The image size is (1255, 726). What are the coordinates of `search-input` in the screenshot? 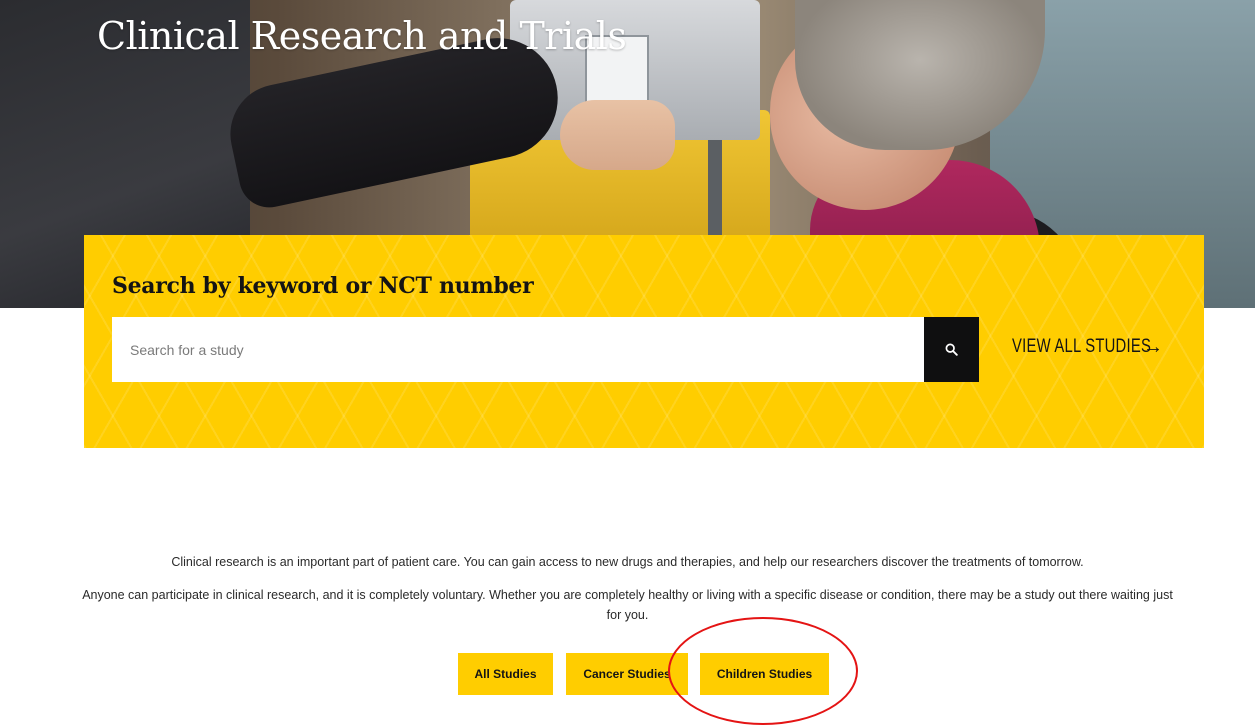 It's located at (518, 349).